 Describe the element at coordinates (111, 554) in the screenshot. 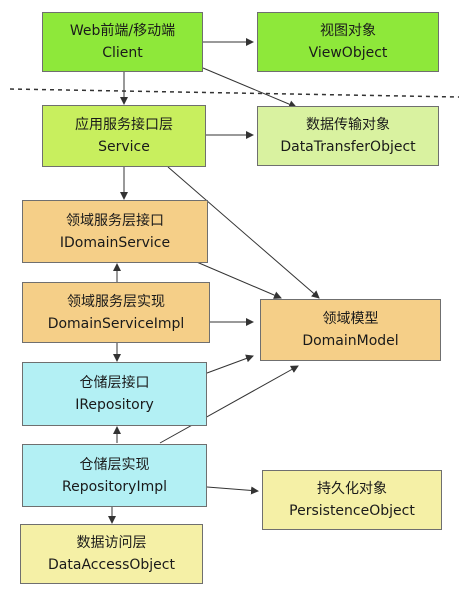

I see `dao-node: 数据访问层 DataAccessObject` at that location.